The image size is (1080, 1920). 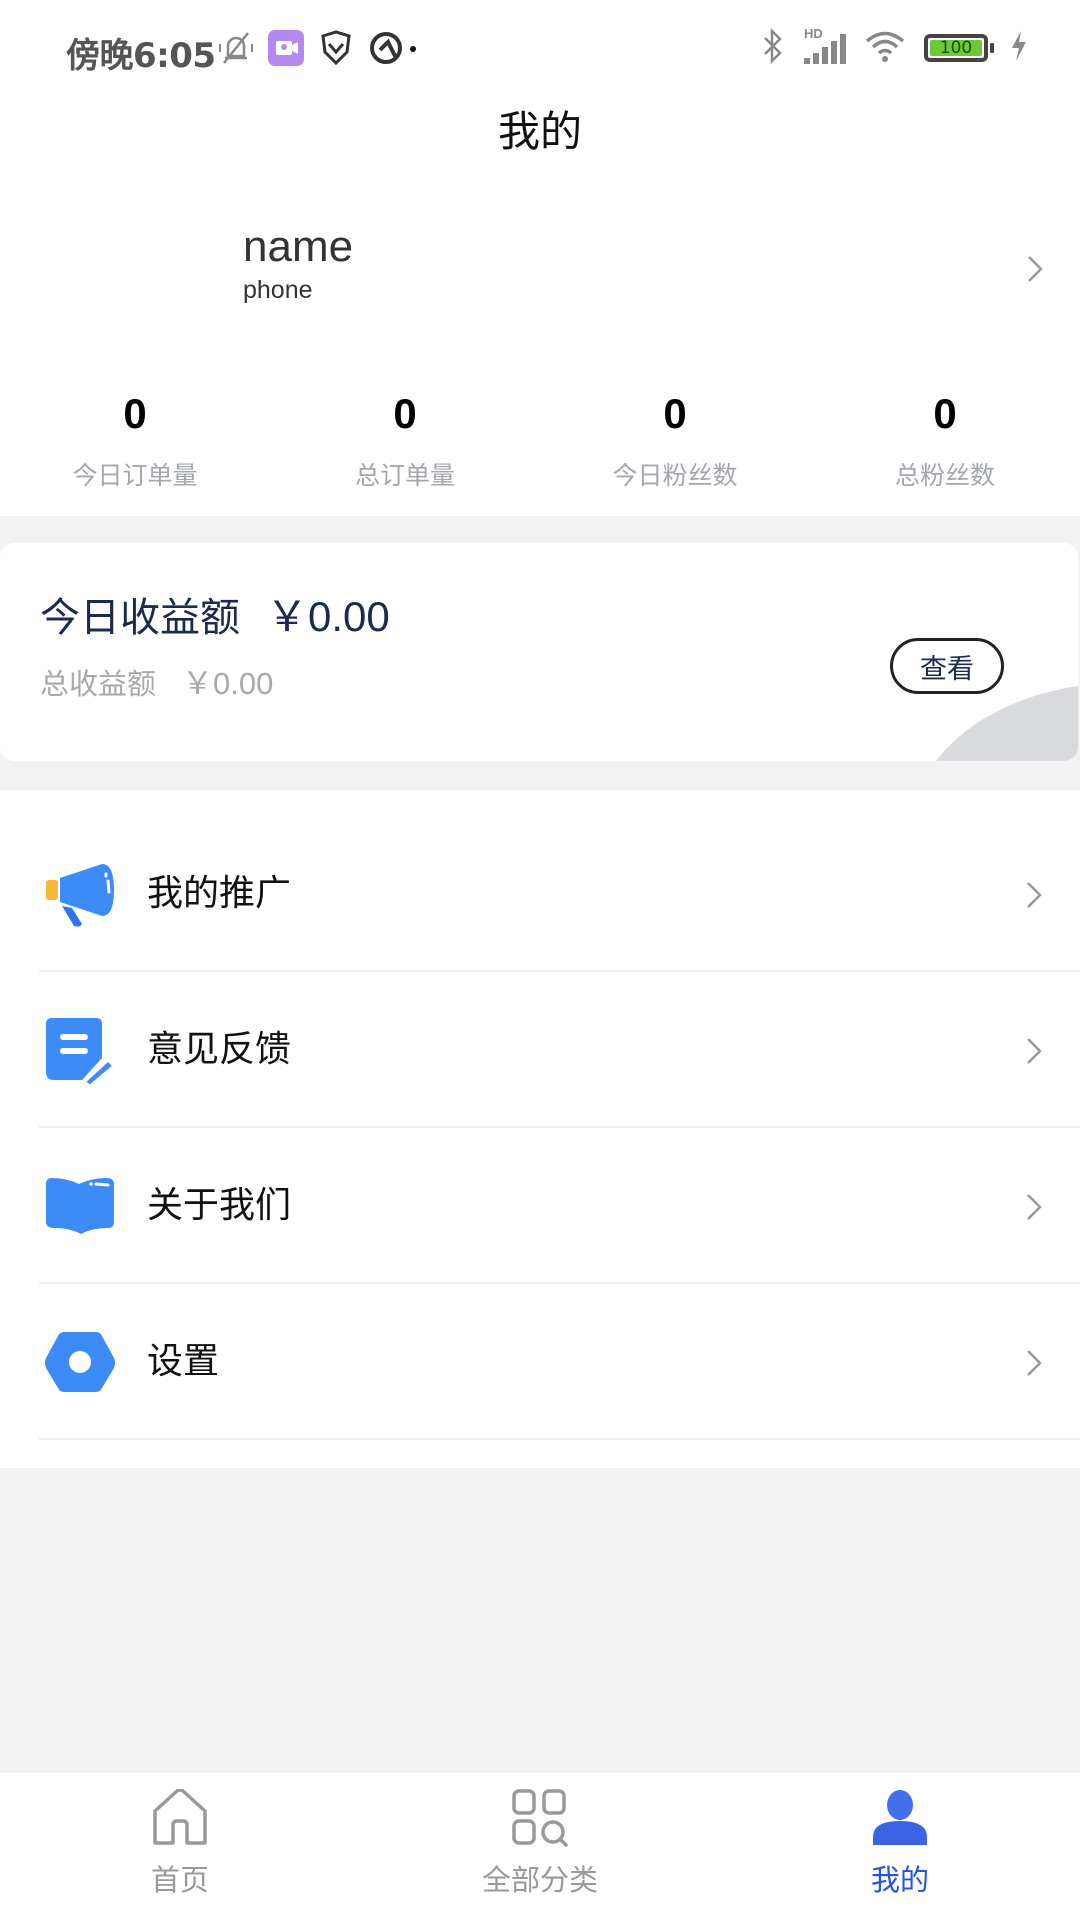 What do you see at coordinates (228, 683) in the screenshot?
I see `total-income-amount: ￥0.00` at bounding box center [228, 683].